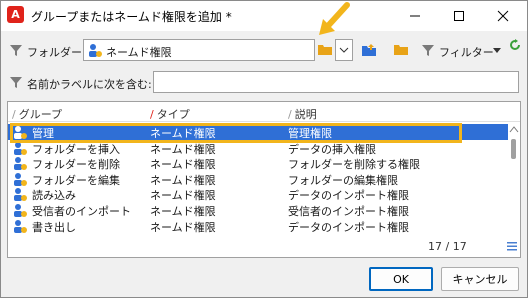 The image size is (528, 298). What do you see at coordinates (199, 50) in the screenshot?
I see `folder-field: ネームド権限` at bounding box center [199, 50].